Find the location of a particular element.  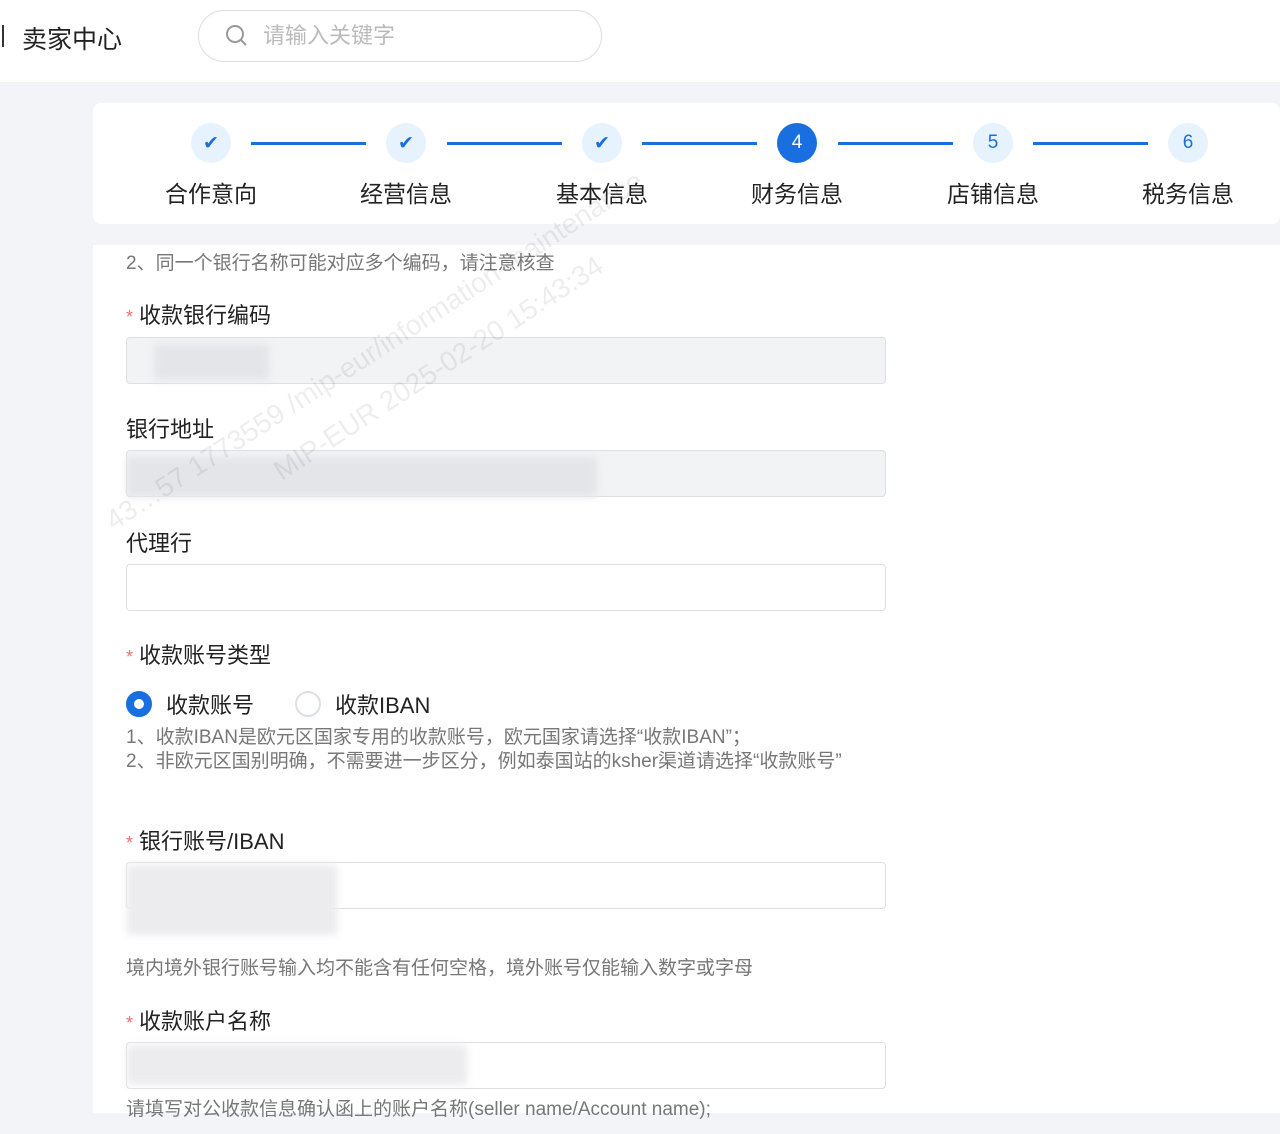

account-name-input is located at coordinates (506, 1065).